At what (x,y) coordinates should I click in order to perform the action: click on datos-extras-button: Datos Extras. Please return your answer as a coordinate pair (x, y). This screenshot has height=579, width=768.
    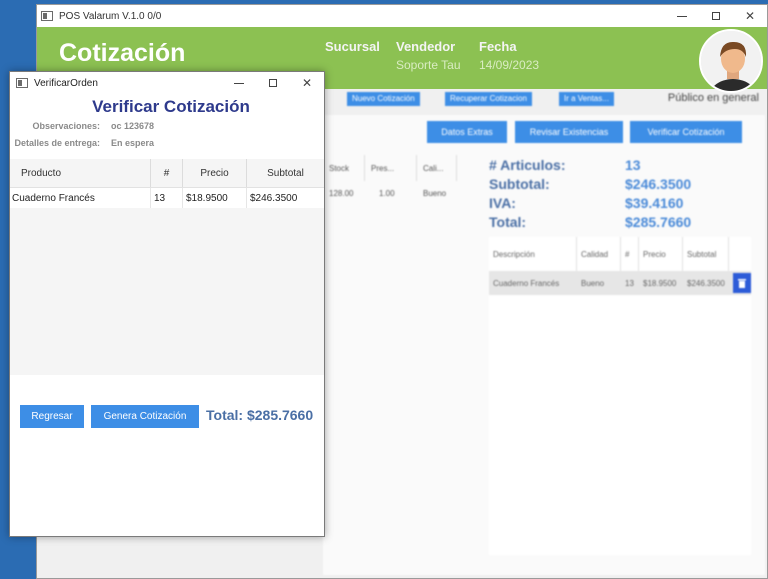
    Looking at the image, I should click on (467, 132).